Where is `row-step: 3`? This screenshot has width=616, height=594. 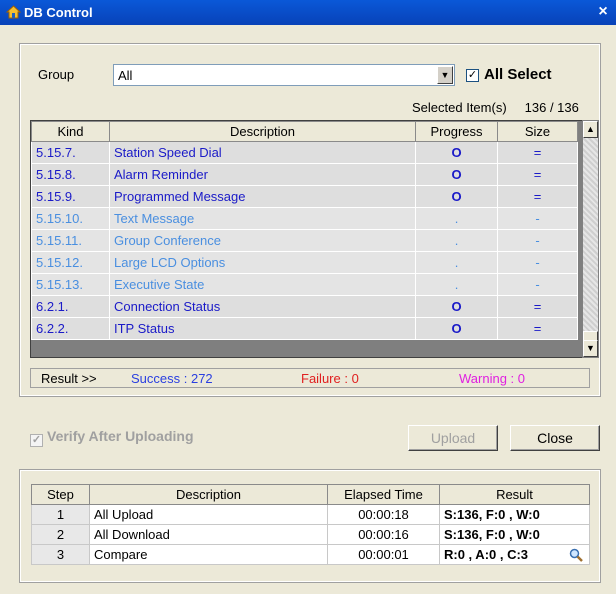 row-step: 3 is located at coordinates (60, 554).